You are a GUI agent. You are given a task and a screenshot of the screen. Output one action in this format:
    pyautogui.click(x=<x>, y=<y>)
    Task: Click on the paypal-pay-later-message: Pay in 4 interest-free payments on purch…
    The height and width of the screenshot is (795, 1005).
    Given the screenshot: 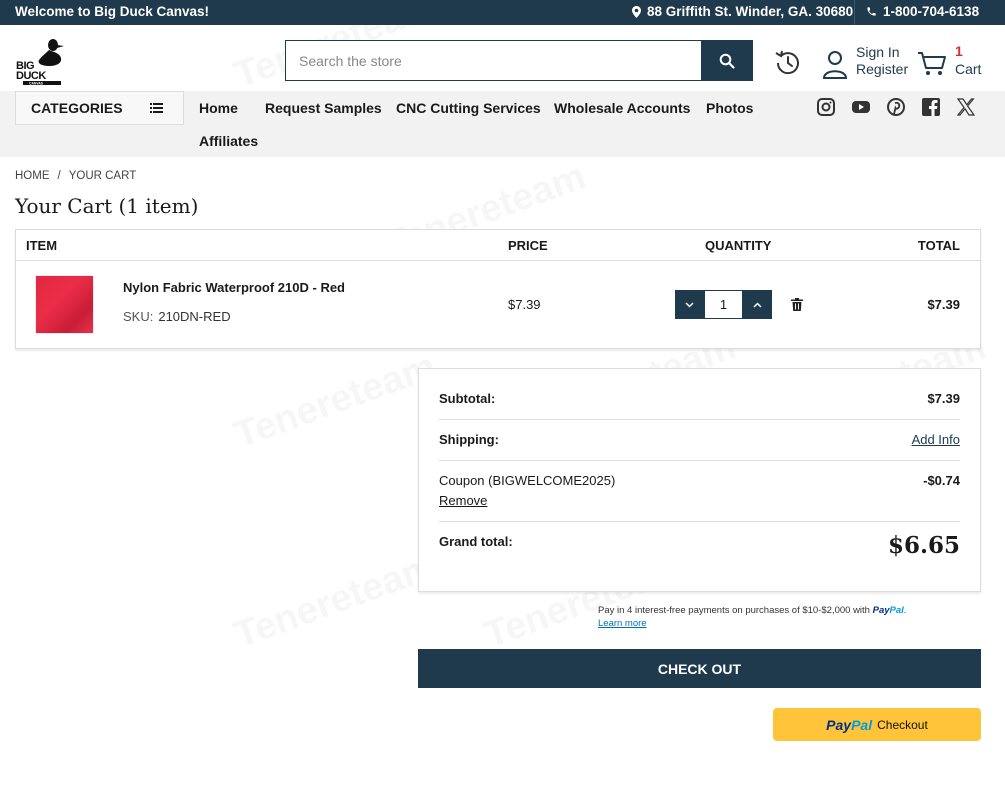 What is the action you would take?
    pyautogui.click(x=752, y=617)
    